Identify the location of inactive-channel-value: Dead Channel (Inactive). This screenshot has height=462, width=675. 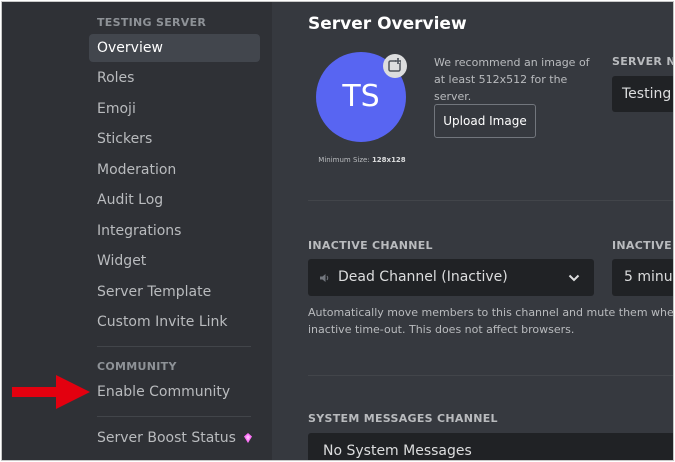
(423, 277).